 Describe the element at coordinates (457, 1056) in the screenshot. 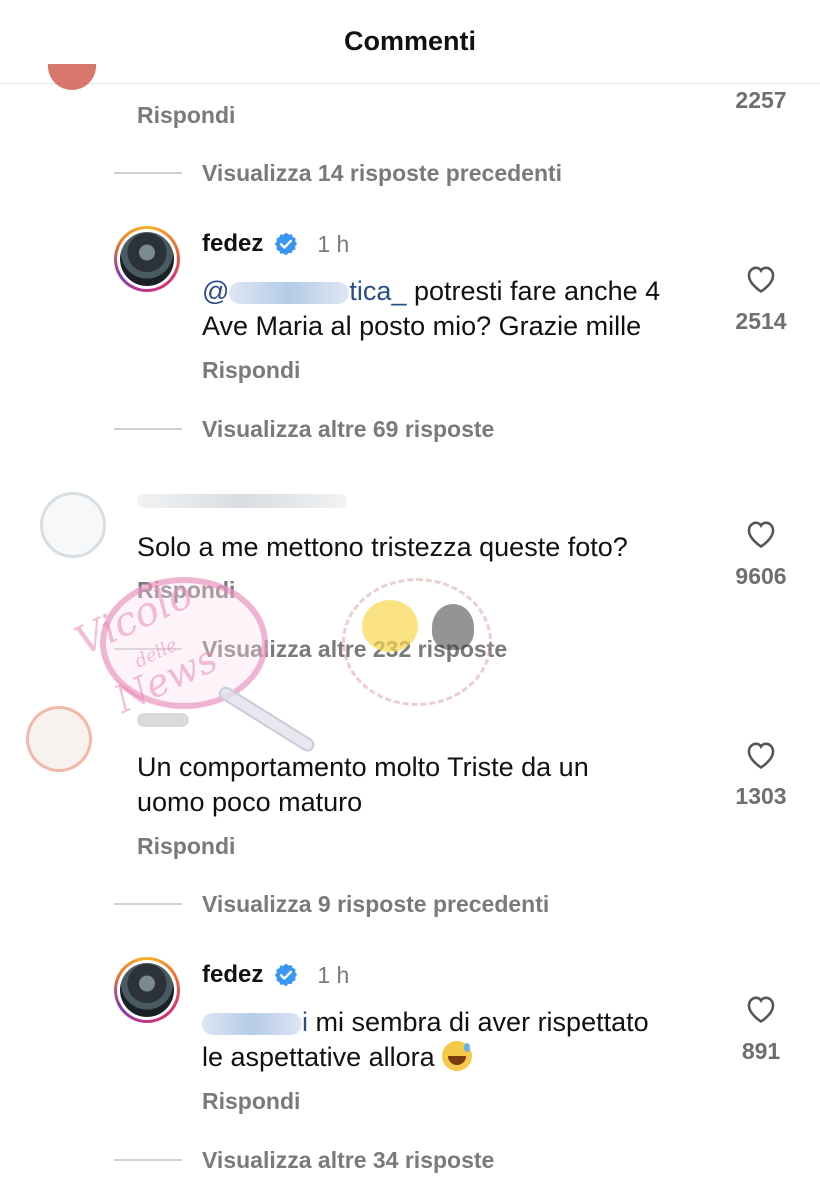

I see `grinning-sweat-emoji-icon` at that location.